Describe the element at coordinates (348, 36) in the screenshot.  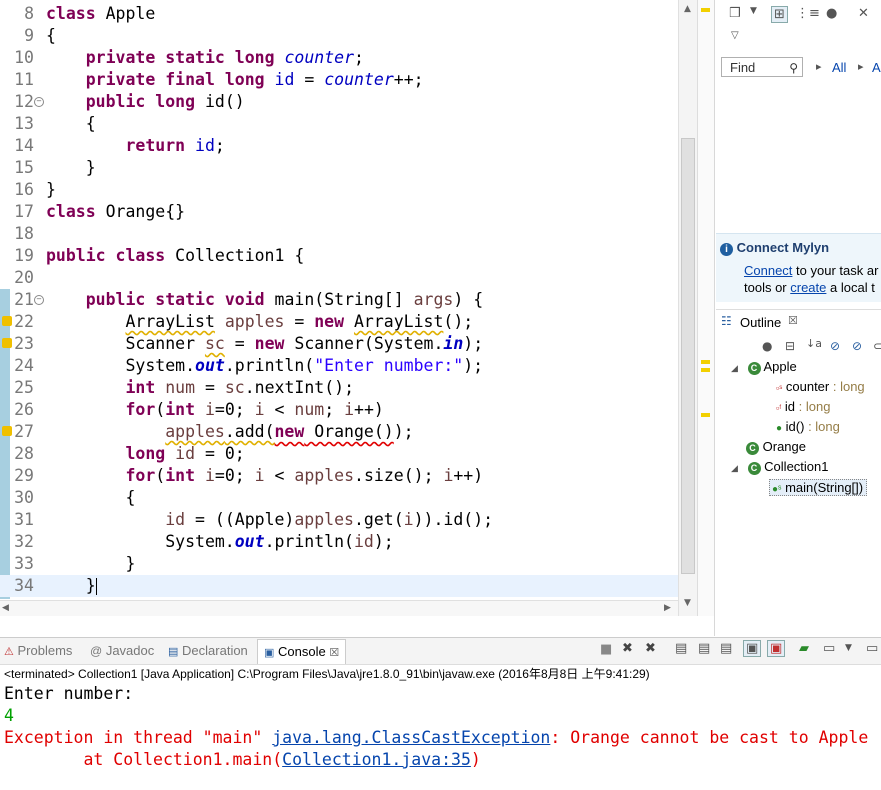
I see `code-line: 9{` at that location.